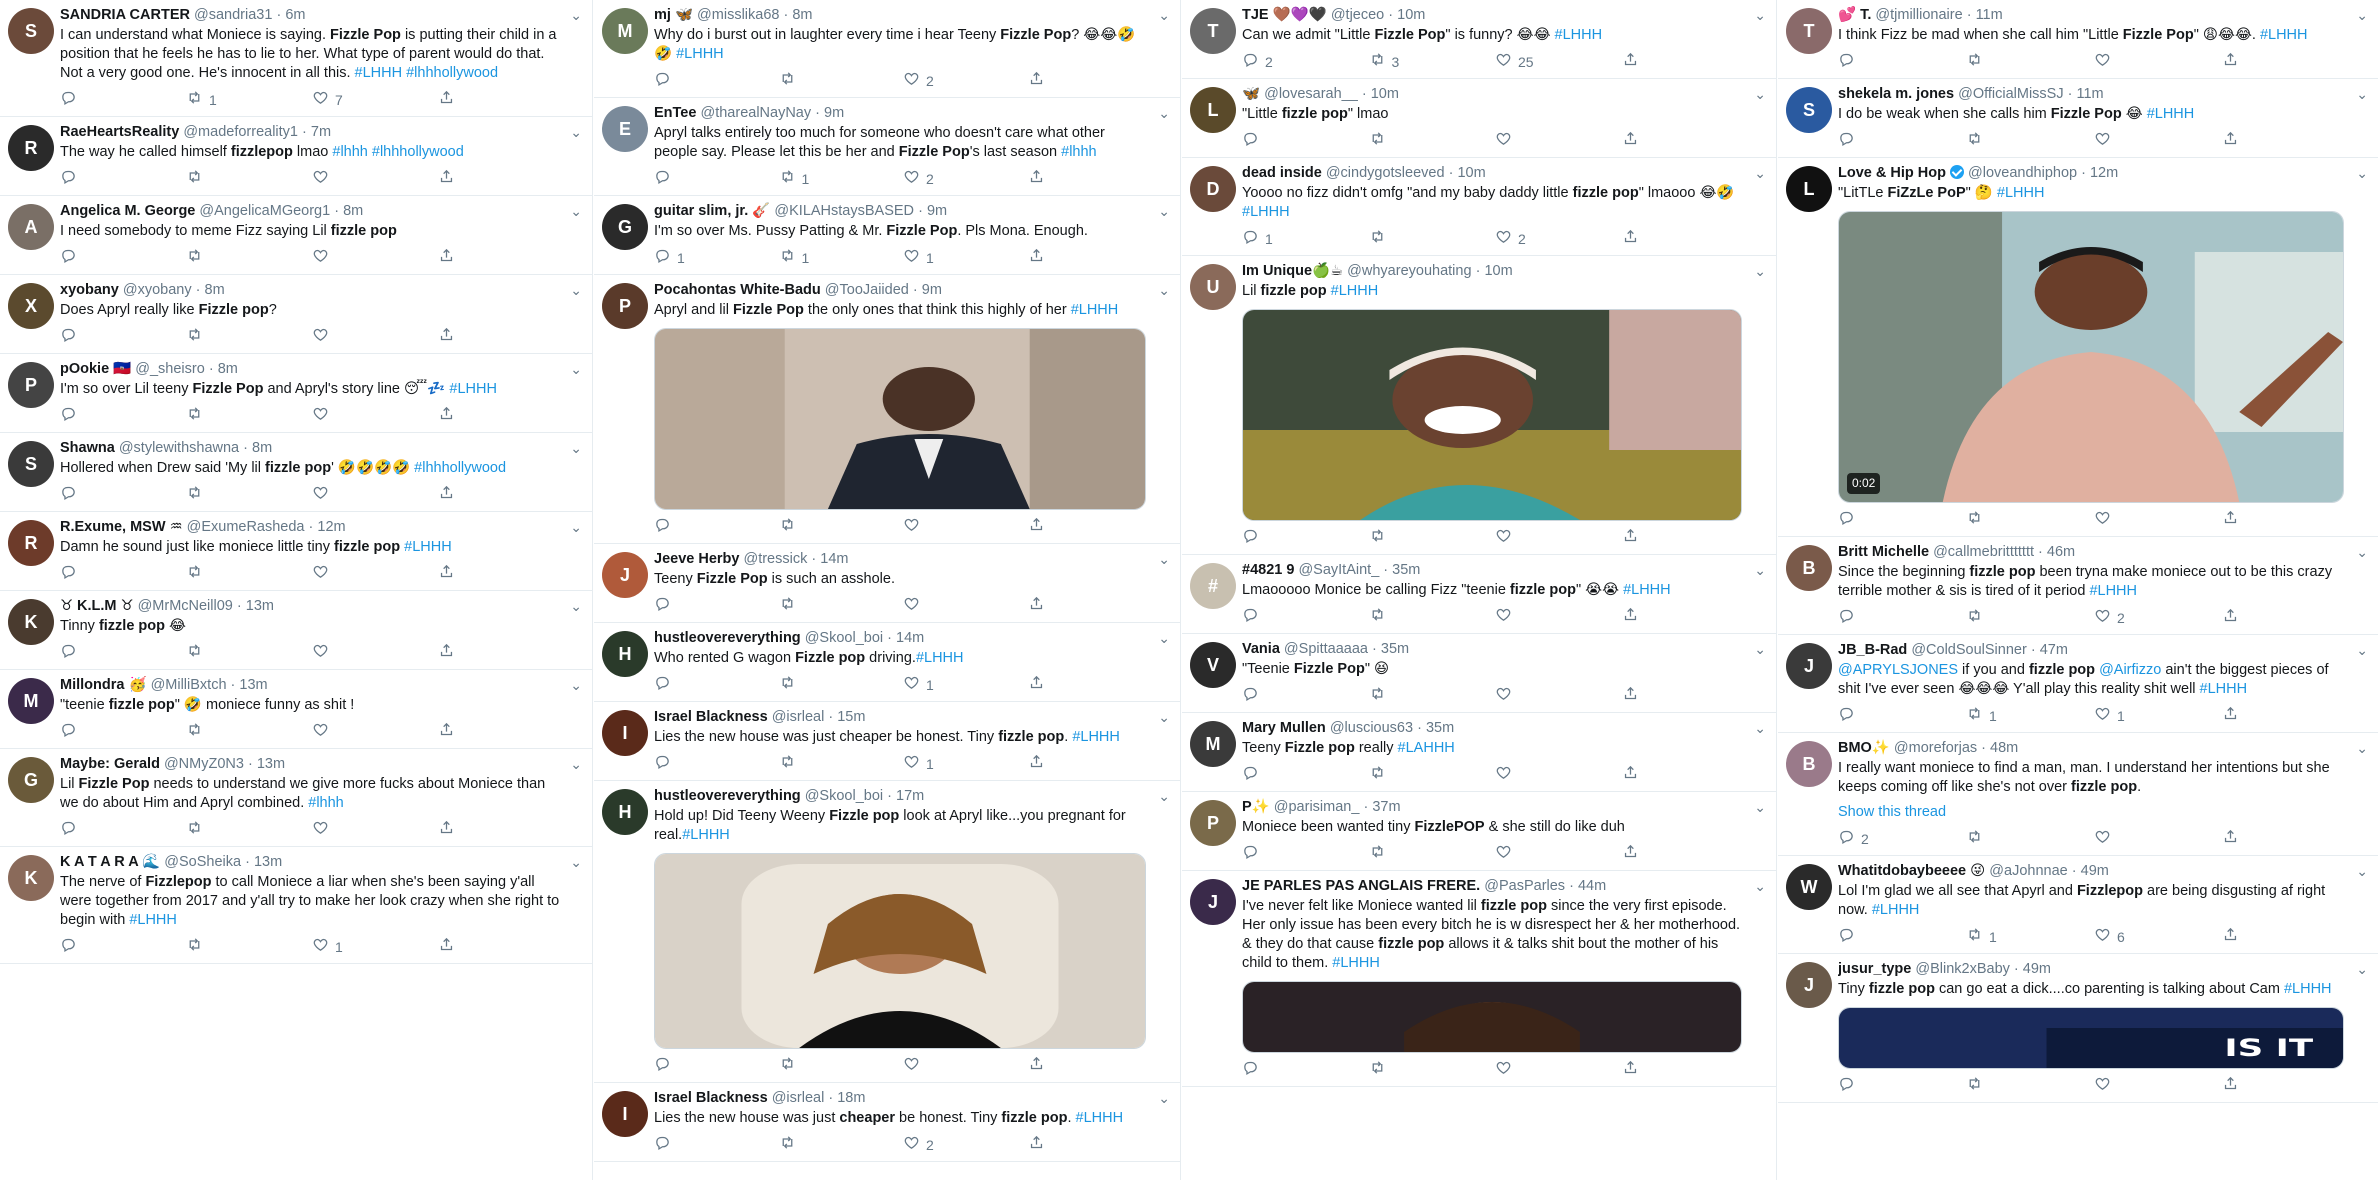 The width and height of the screenshot is (2378, 1180). I want to click on user-handle: @OfficialMissSJ, so click(2011, 94).